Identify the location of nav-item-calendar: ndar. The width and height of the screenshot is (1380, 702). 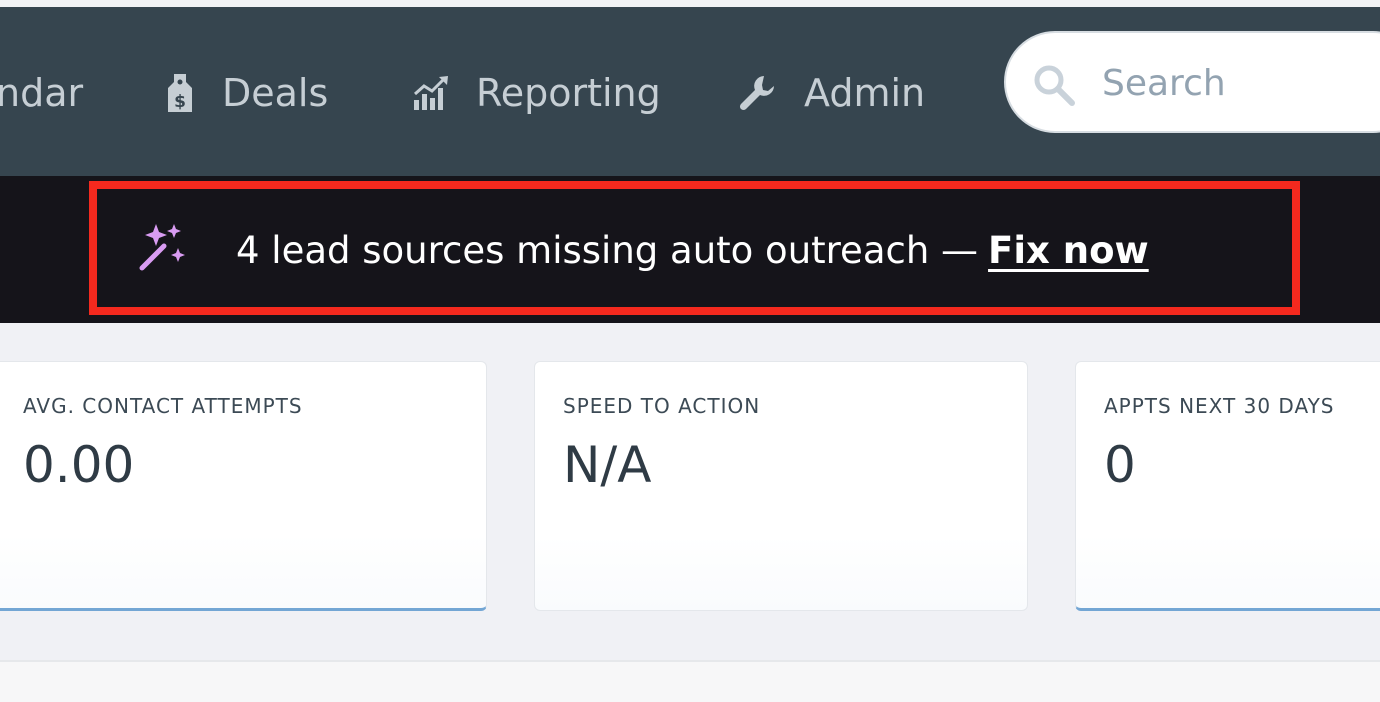
(41, 93).